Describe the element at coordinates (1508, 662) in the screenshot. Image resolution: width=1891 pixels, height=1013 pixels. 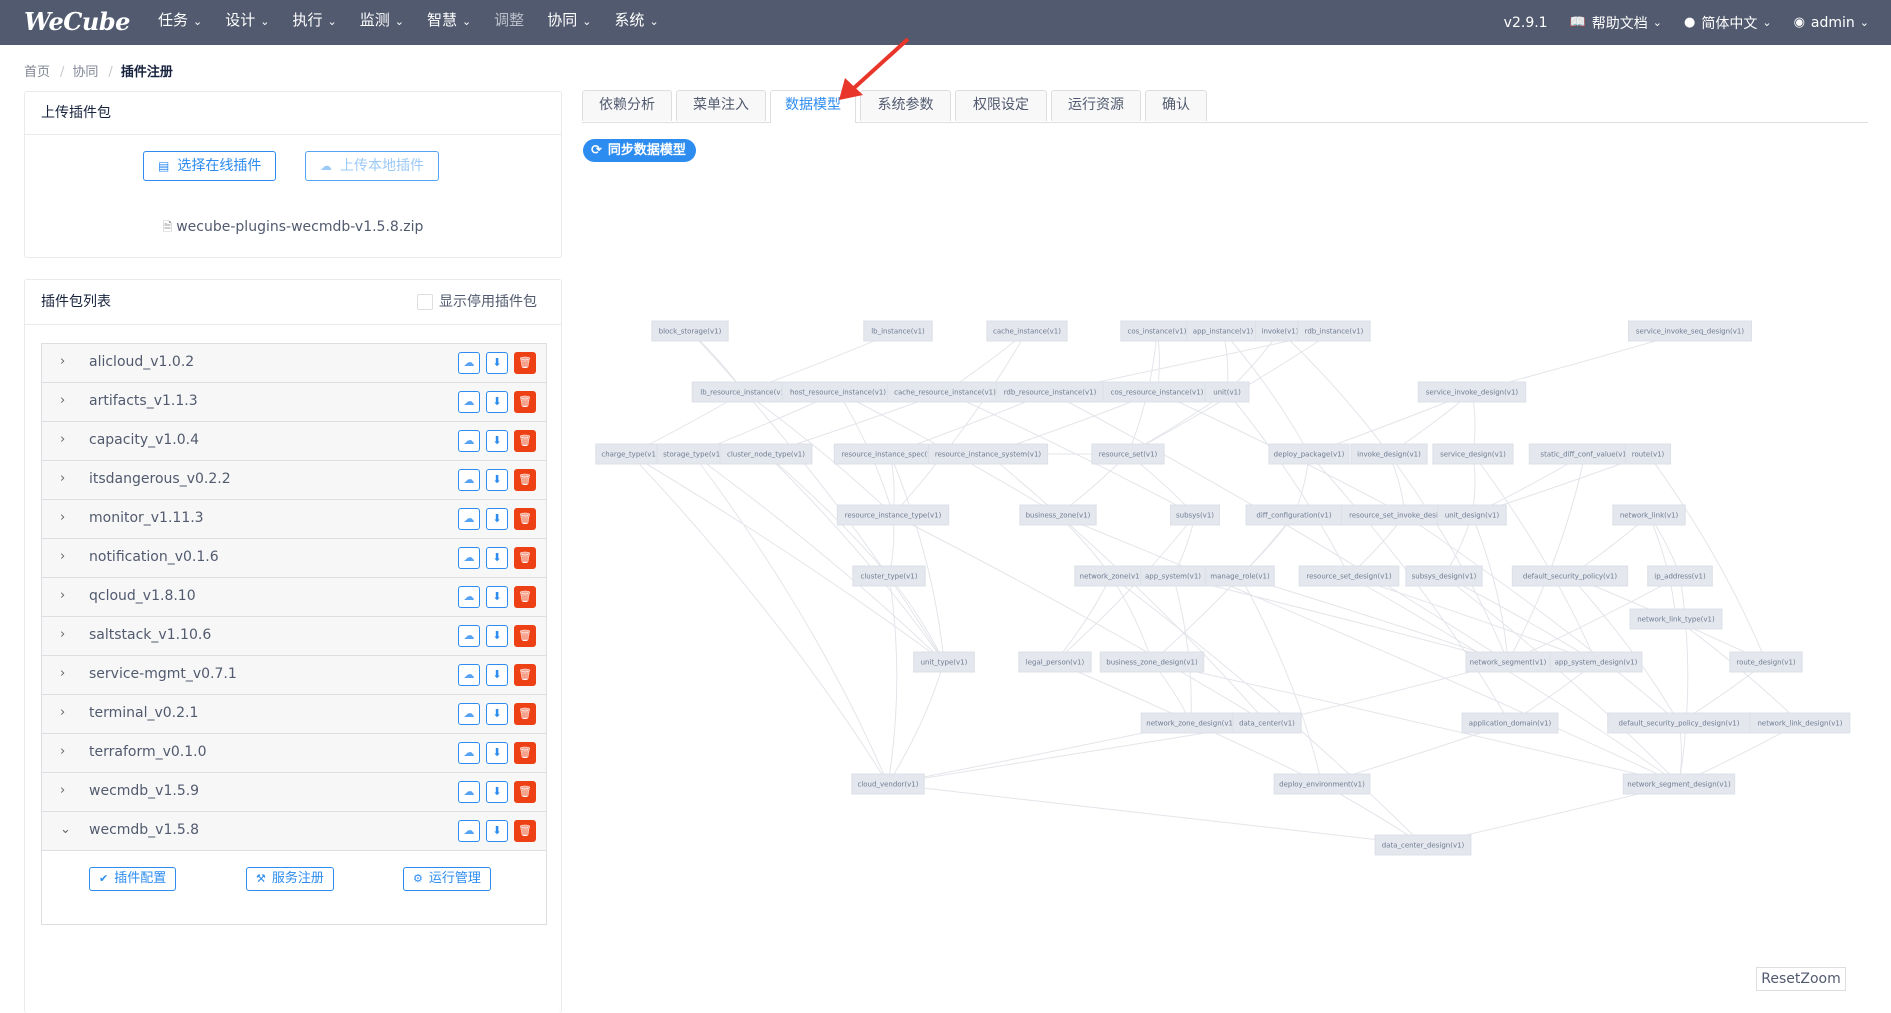
I see `entity-node: network_segment(v1)` at that location.